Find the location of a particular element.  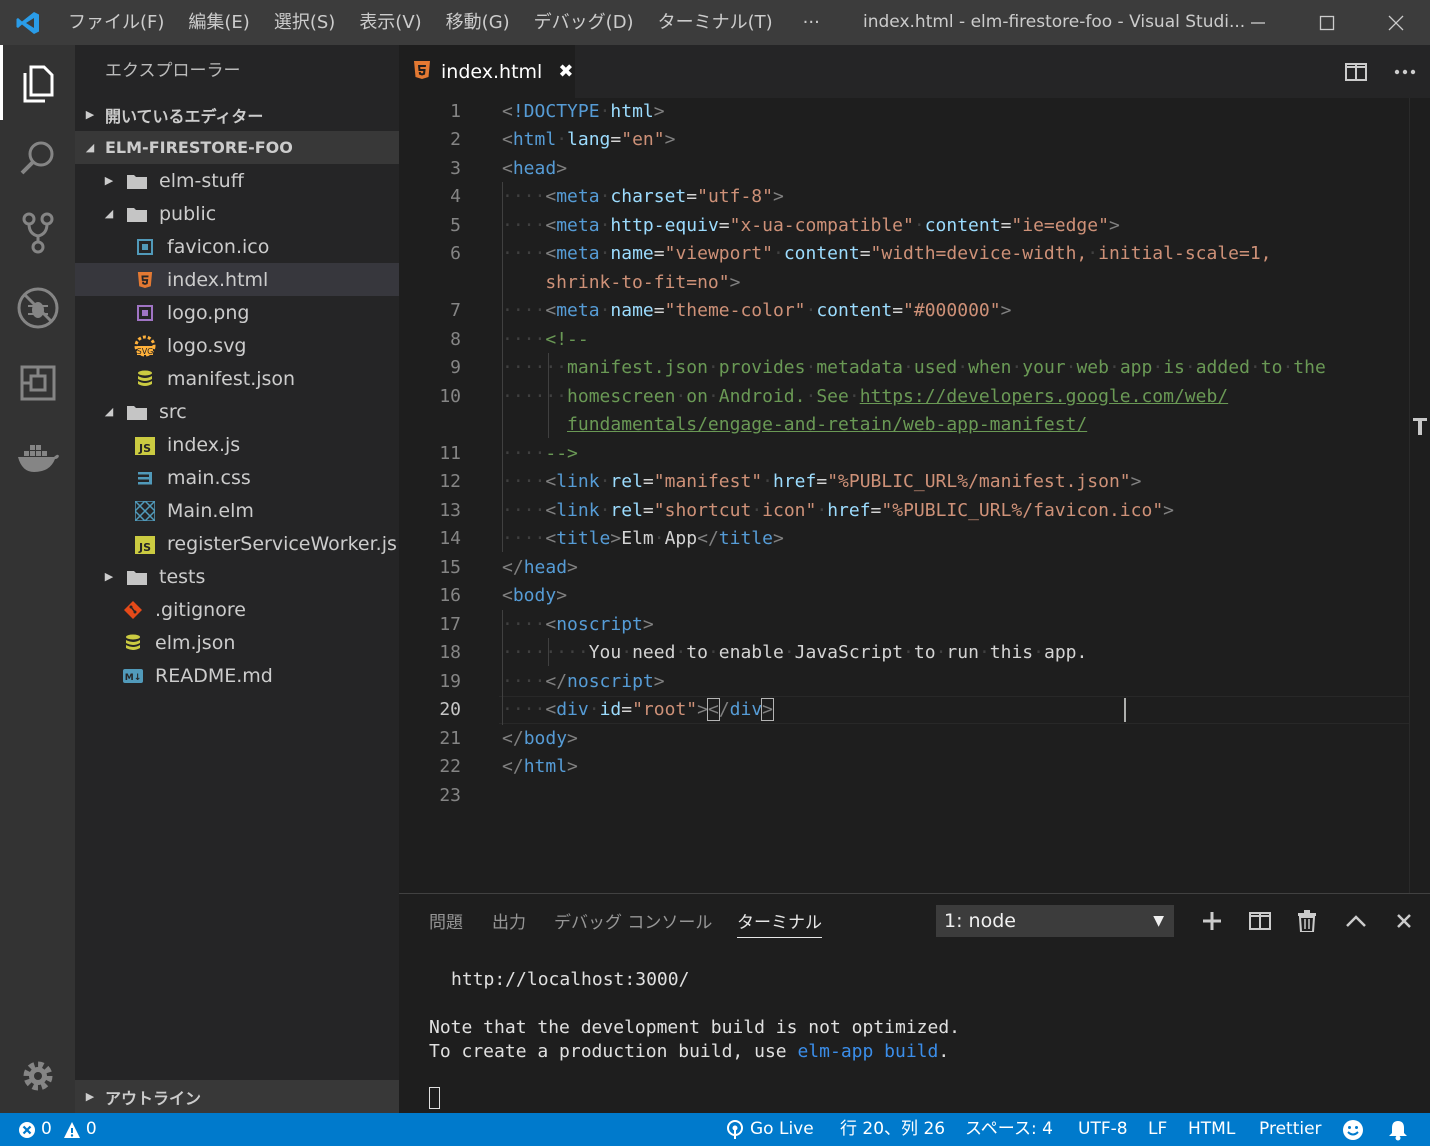

sidebar-title: エクスプローラー is located at coordinates (173, 71).